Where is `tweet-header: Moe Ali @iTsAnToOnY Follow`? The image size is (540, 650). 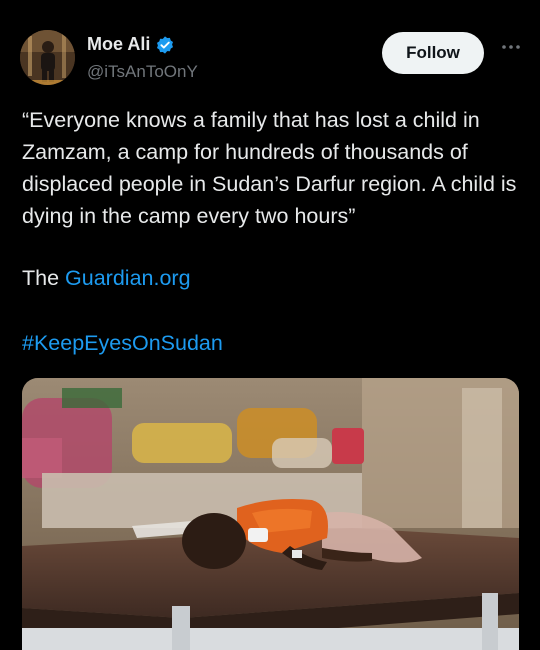
tweet-header: Moe Ali @iTsAnToOnY Follow is located at coordinates (272, 58).